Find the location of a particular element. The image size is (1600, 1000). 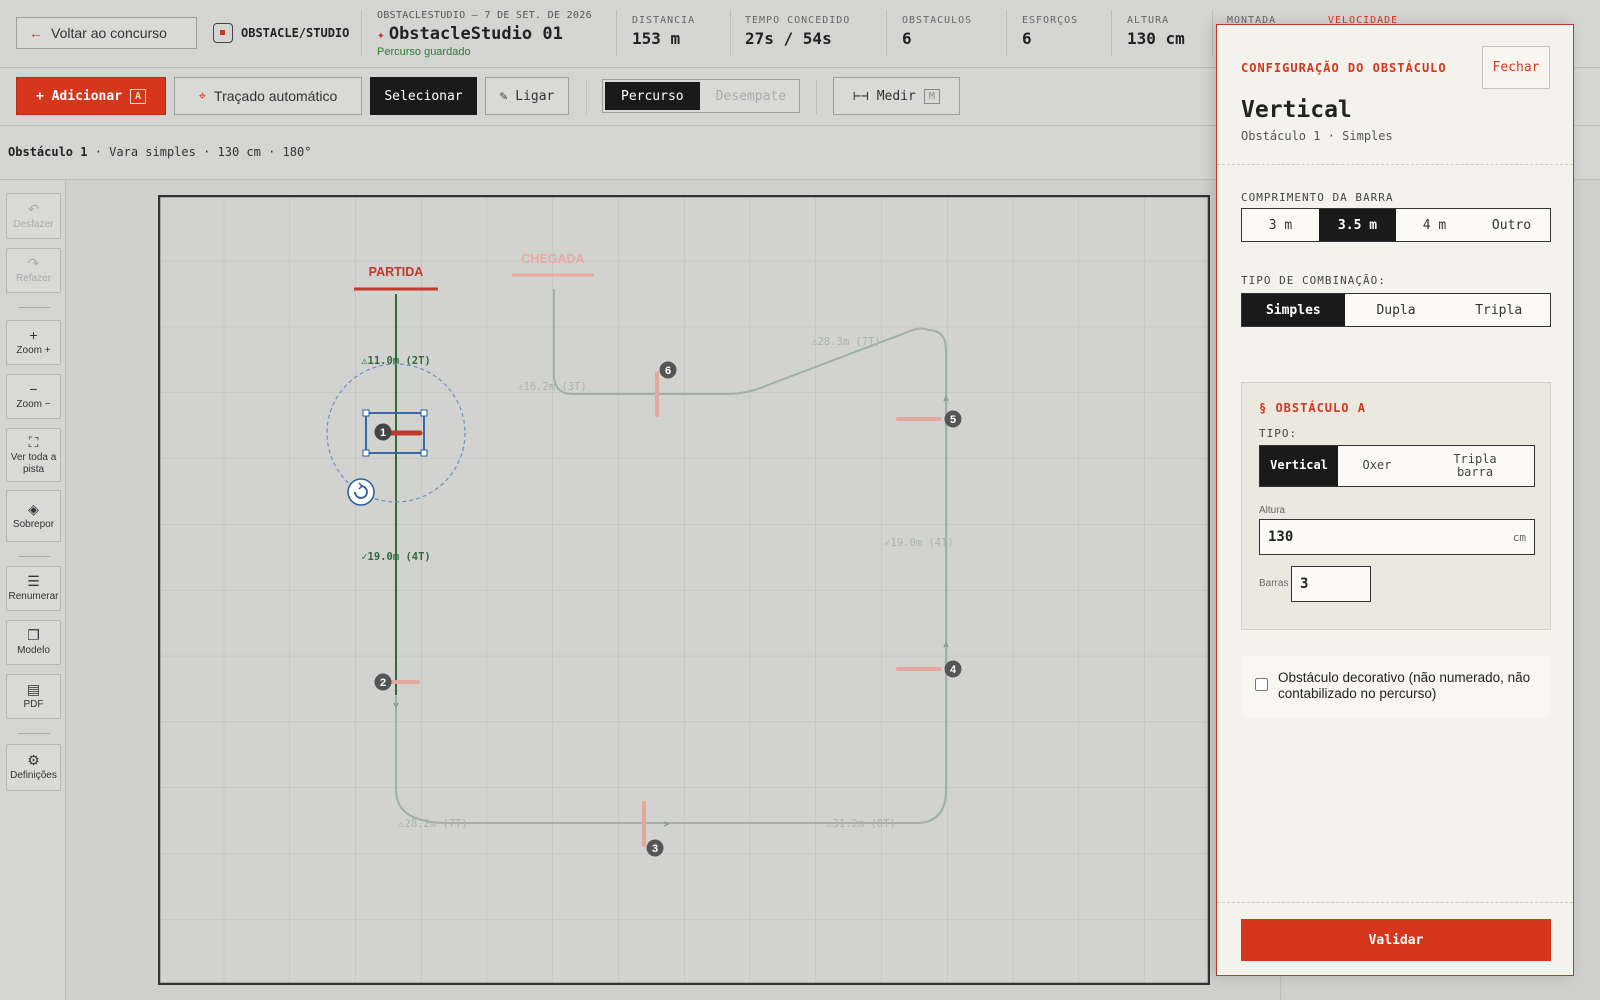

undo-button: ↶ Desfazer is located at coordinates (33, 216).